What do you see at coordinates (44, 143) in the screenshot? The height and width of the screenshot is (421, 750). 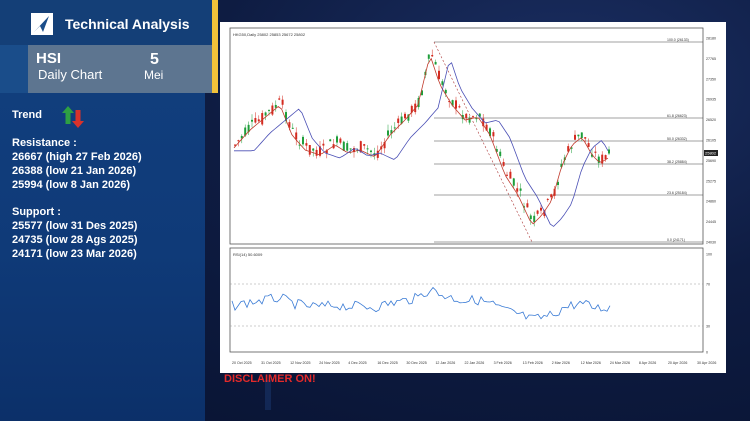 I see `resistance-heading: Resistance :` at bounding box center [44, 143].